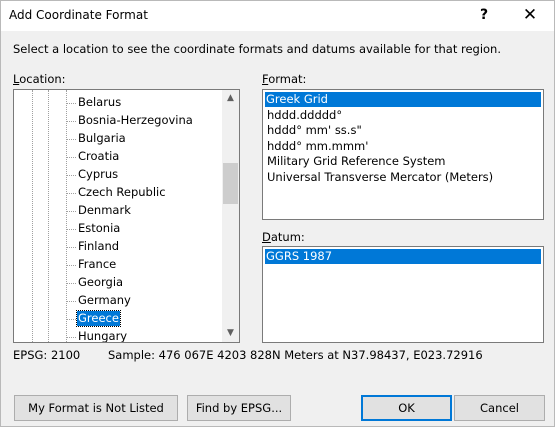  Describe the element at coordinates (403, 294) in the screenshot. I see `datum-list: GGRS 1987` at that location.